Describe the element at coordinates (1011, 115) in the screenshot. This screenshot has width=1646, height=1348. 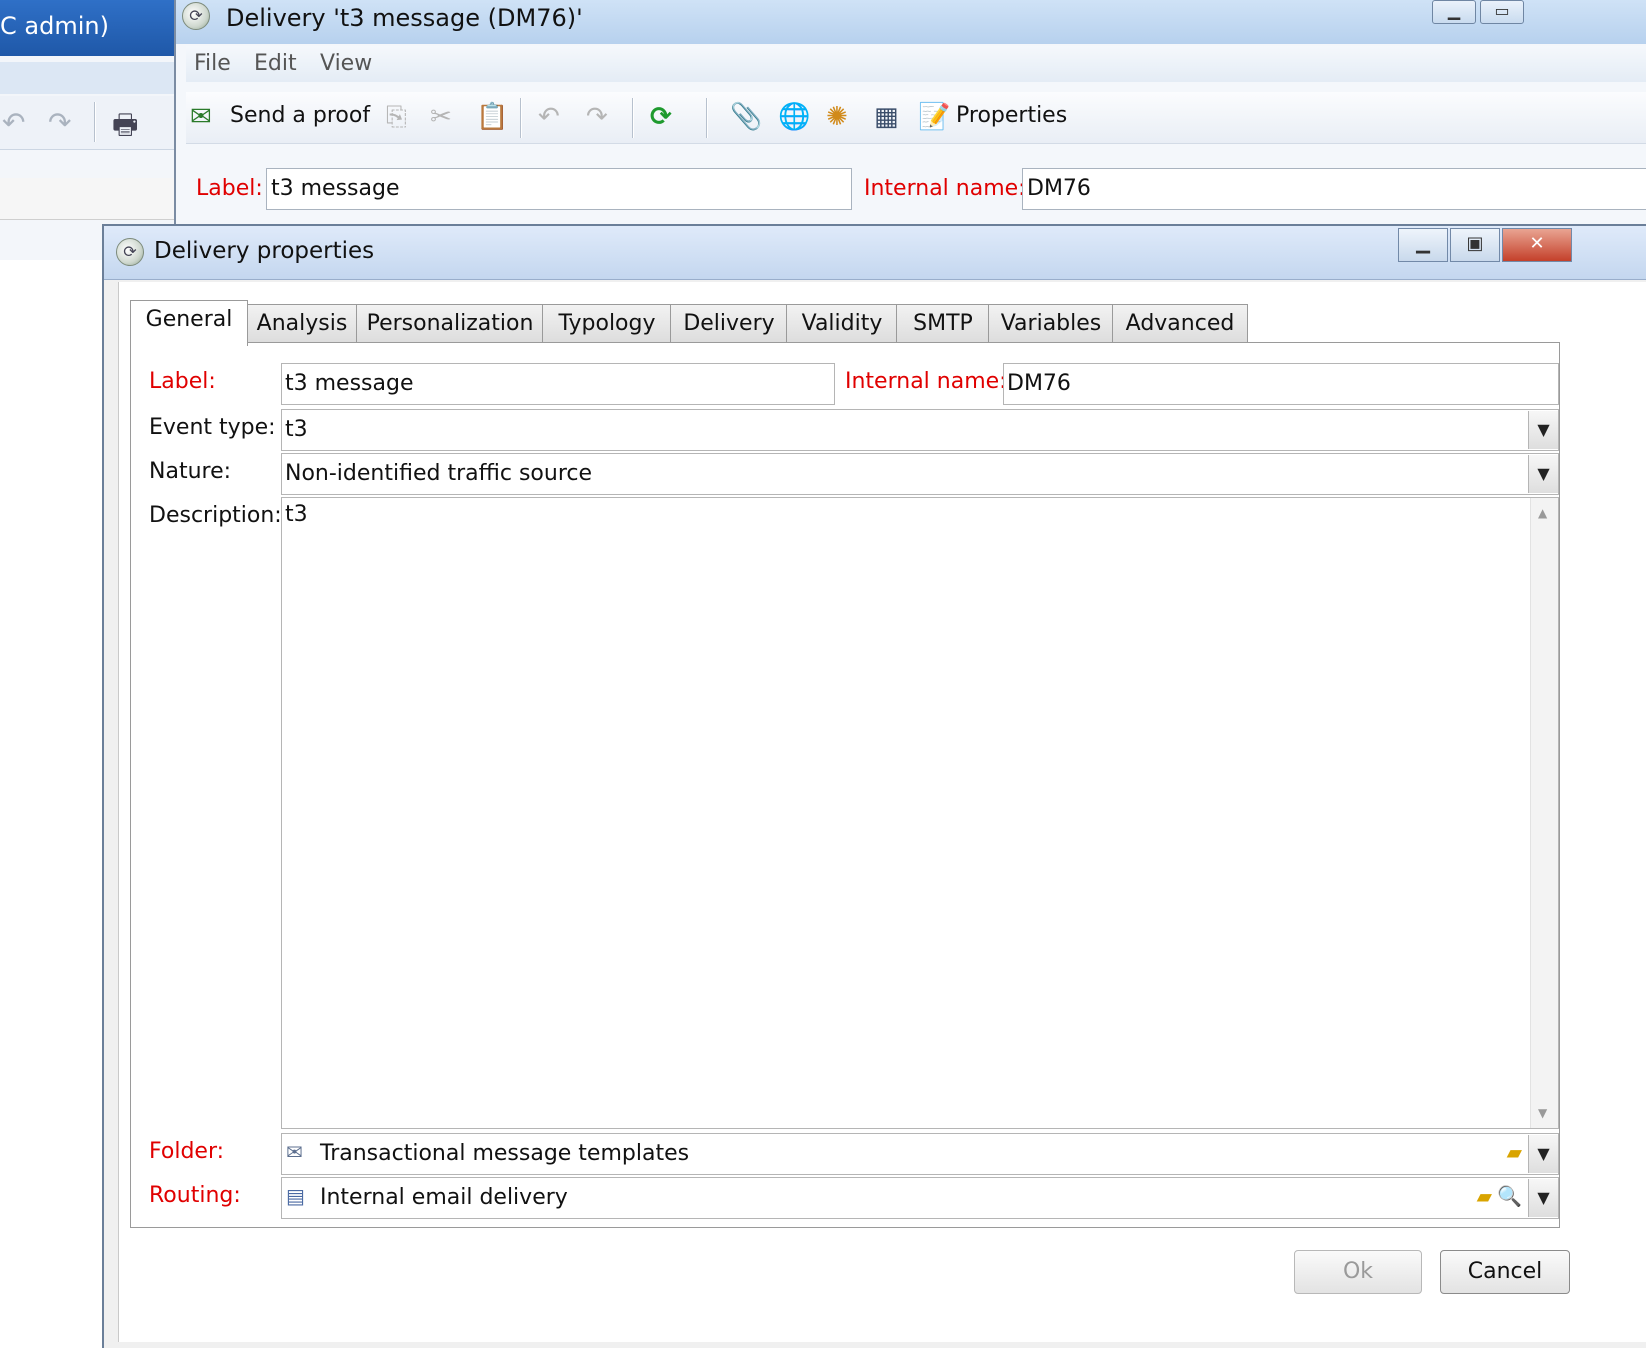
I see `properties-button: Properties` at that location.